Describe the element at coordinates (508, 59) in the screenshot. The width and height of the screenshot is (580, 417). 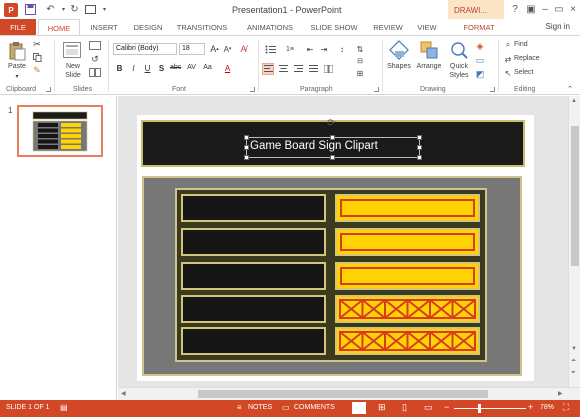
I see `replace-icon: ⇄` at that location.